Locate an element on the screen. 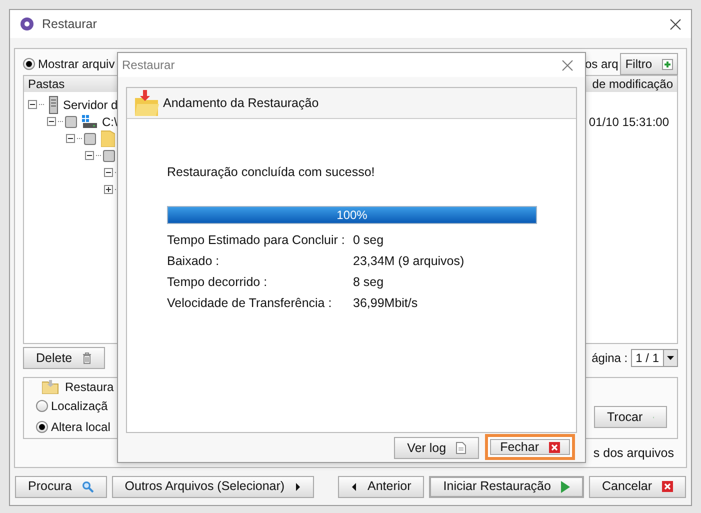 The image size is (701, 513). trash-icon is located at coordinates (87, 358).